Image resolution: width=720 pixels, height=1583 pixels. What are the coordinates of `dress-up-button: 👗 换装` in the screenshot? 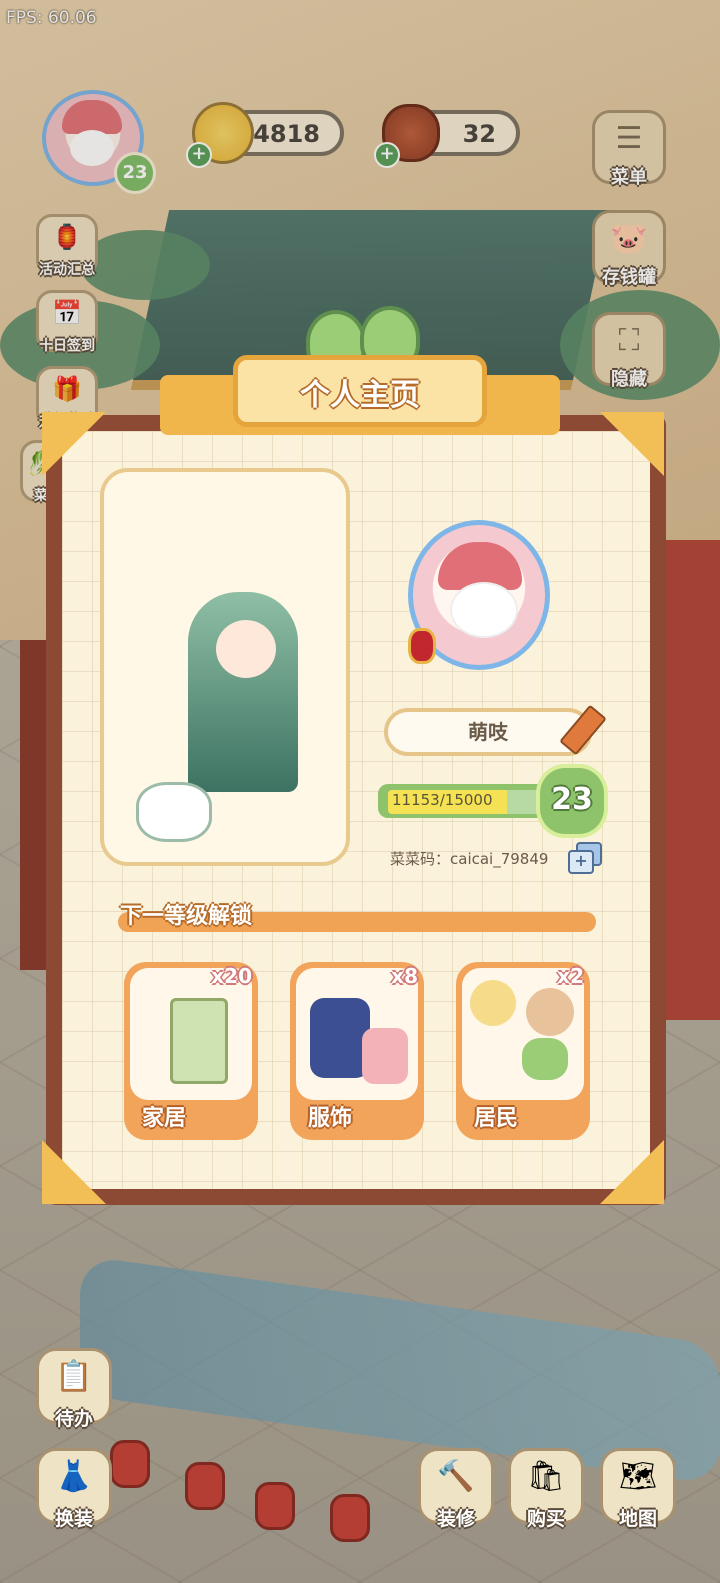 It's located at (74, 1489).